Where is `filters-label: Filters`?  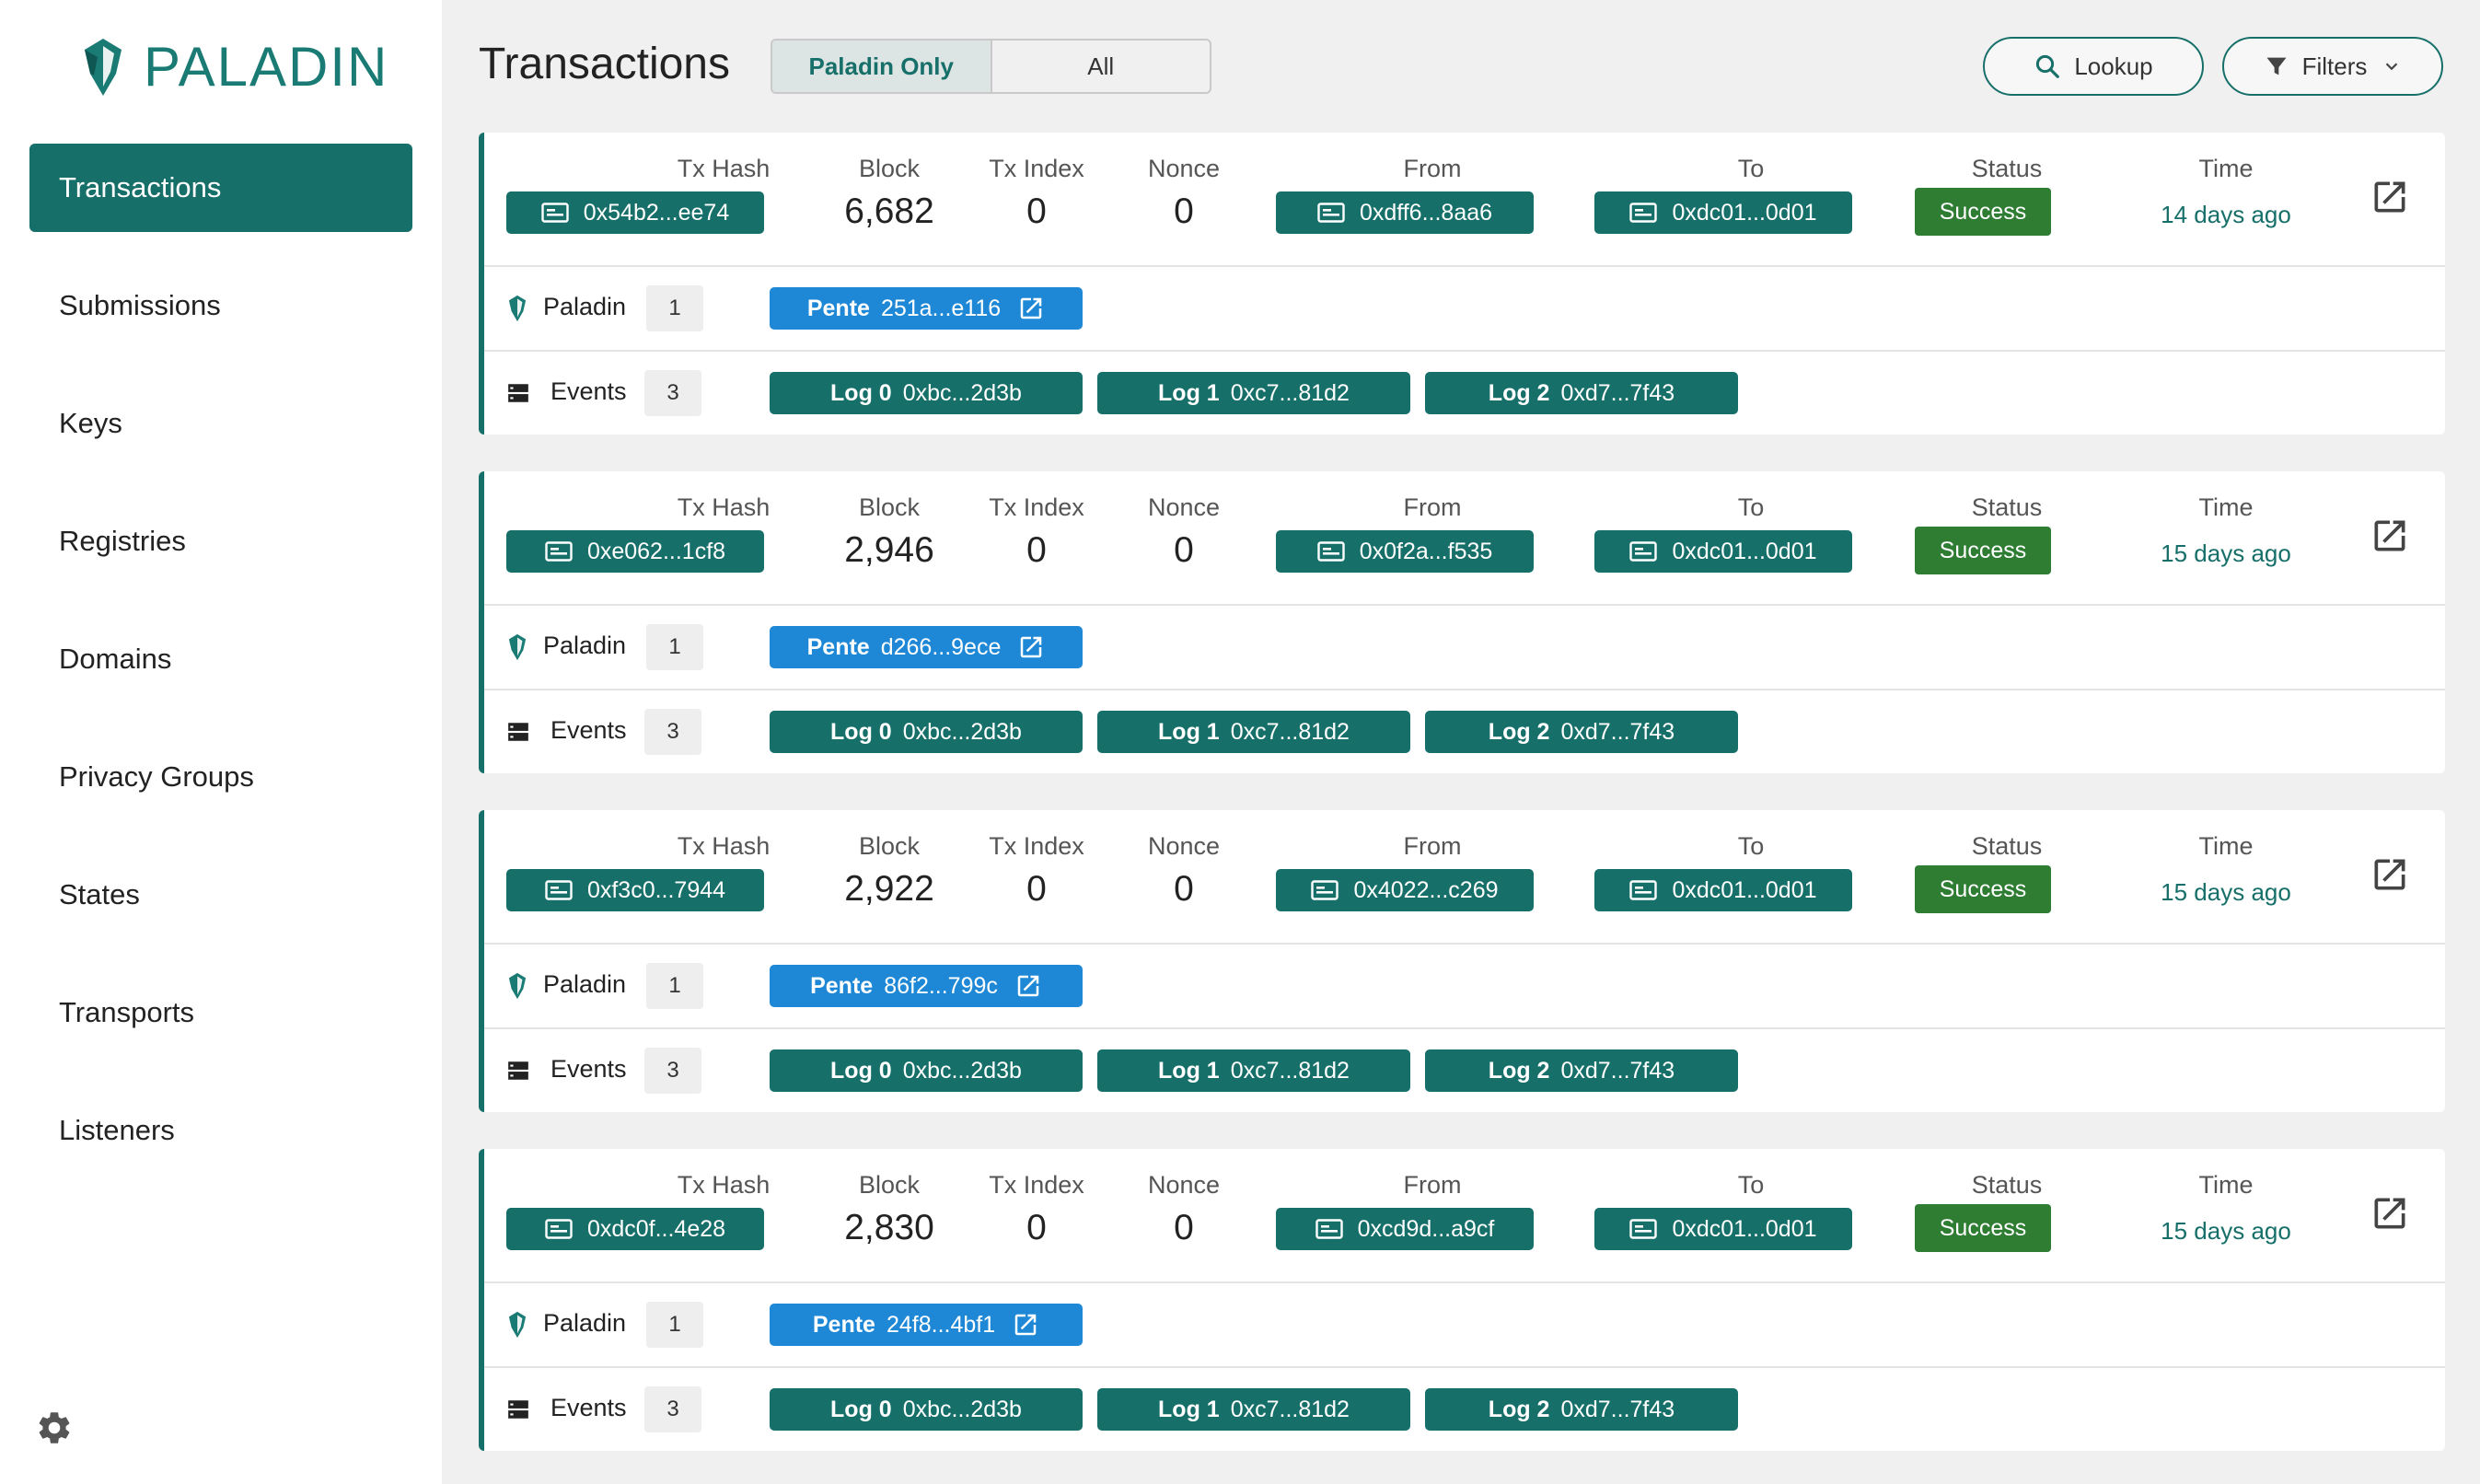
filters-label: Filters is located at coordinates (2334, 66).